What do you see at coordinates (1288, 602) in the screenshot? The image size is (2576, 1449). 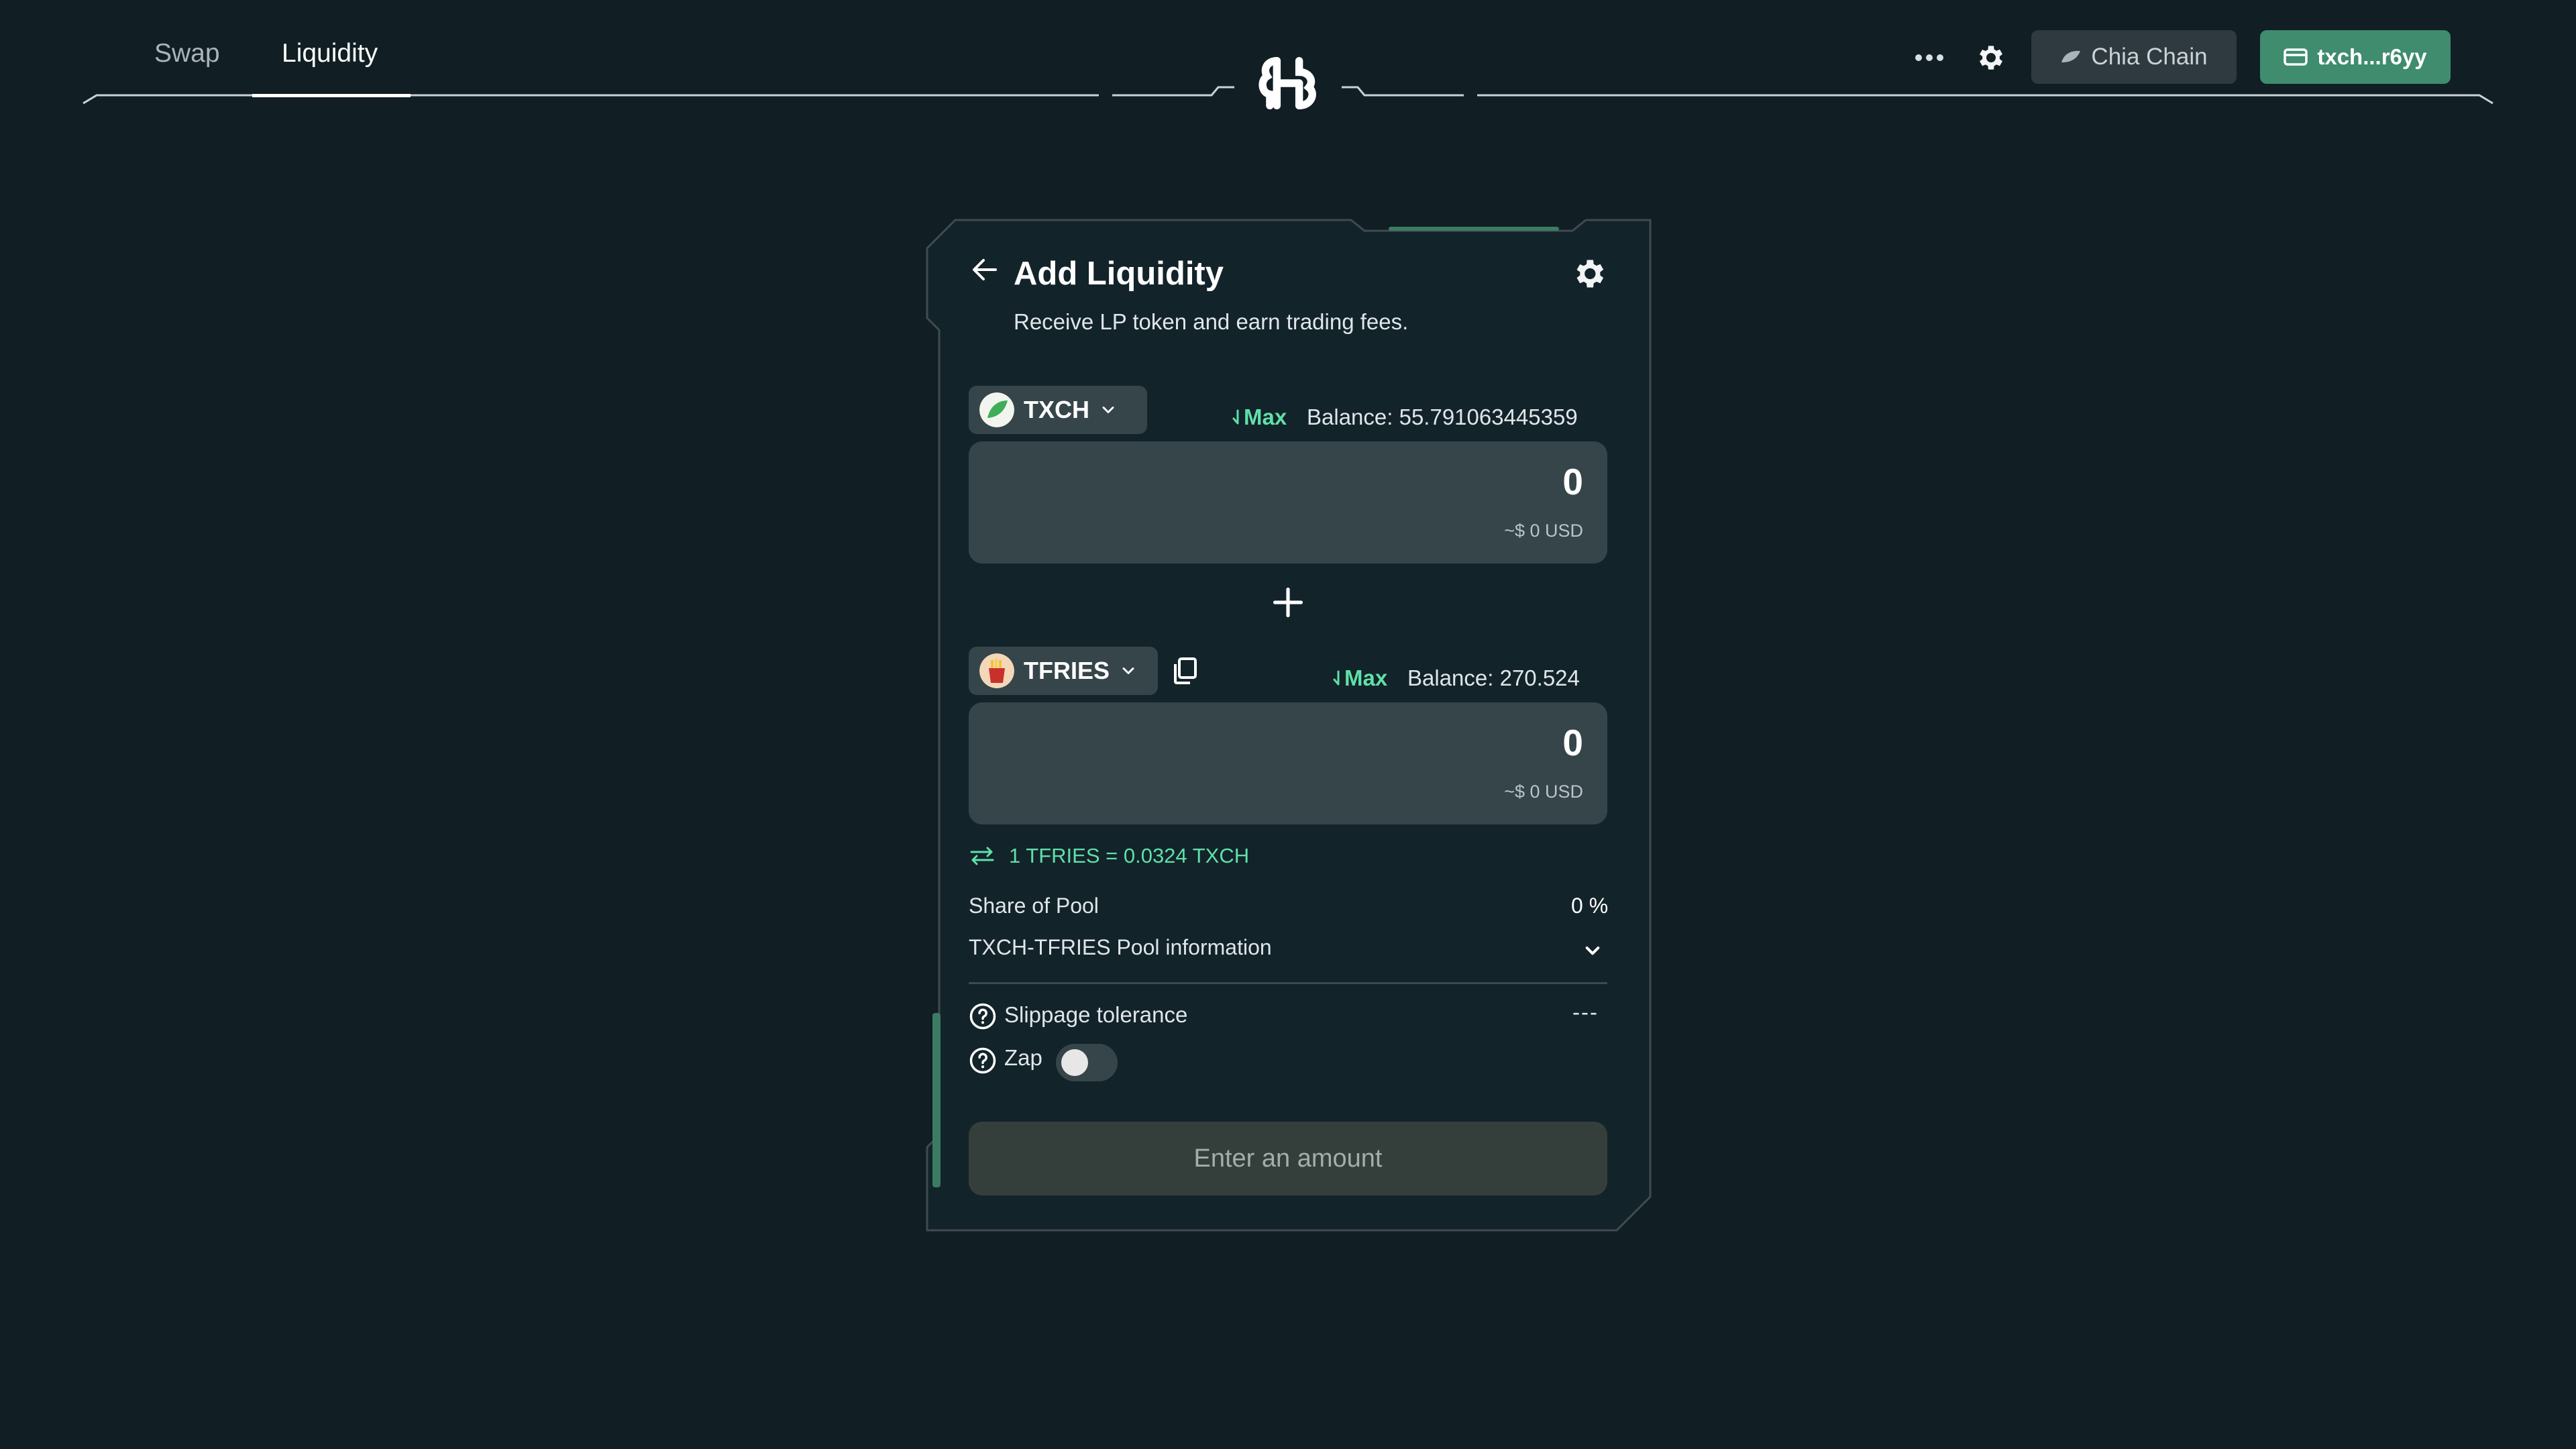 I see `plus-icon` at bounding box center [1288, 602].